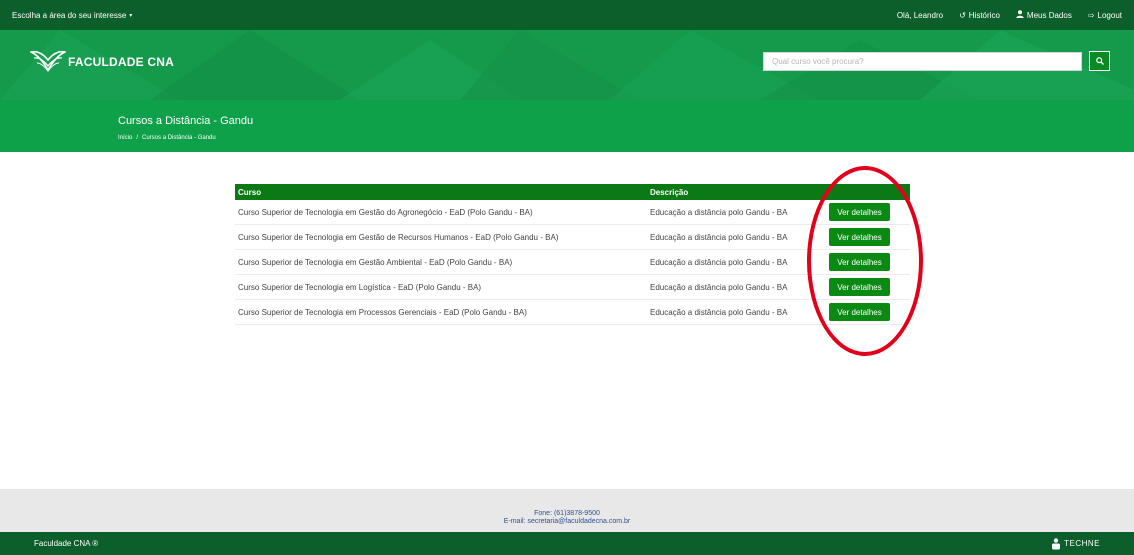 This screenshot has width=1134, height=555. Describe the element at coordinates (121, 62) in the screenshot. I see `brand-name: FACULDADE CNA` at that location.